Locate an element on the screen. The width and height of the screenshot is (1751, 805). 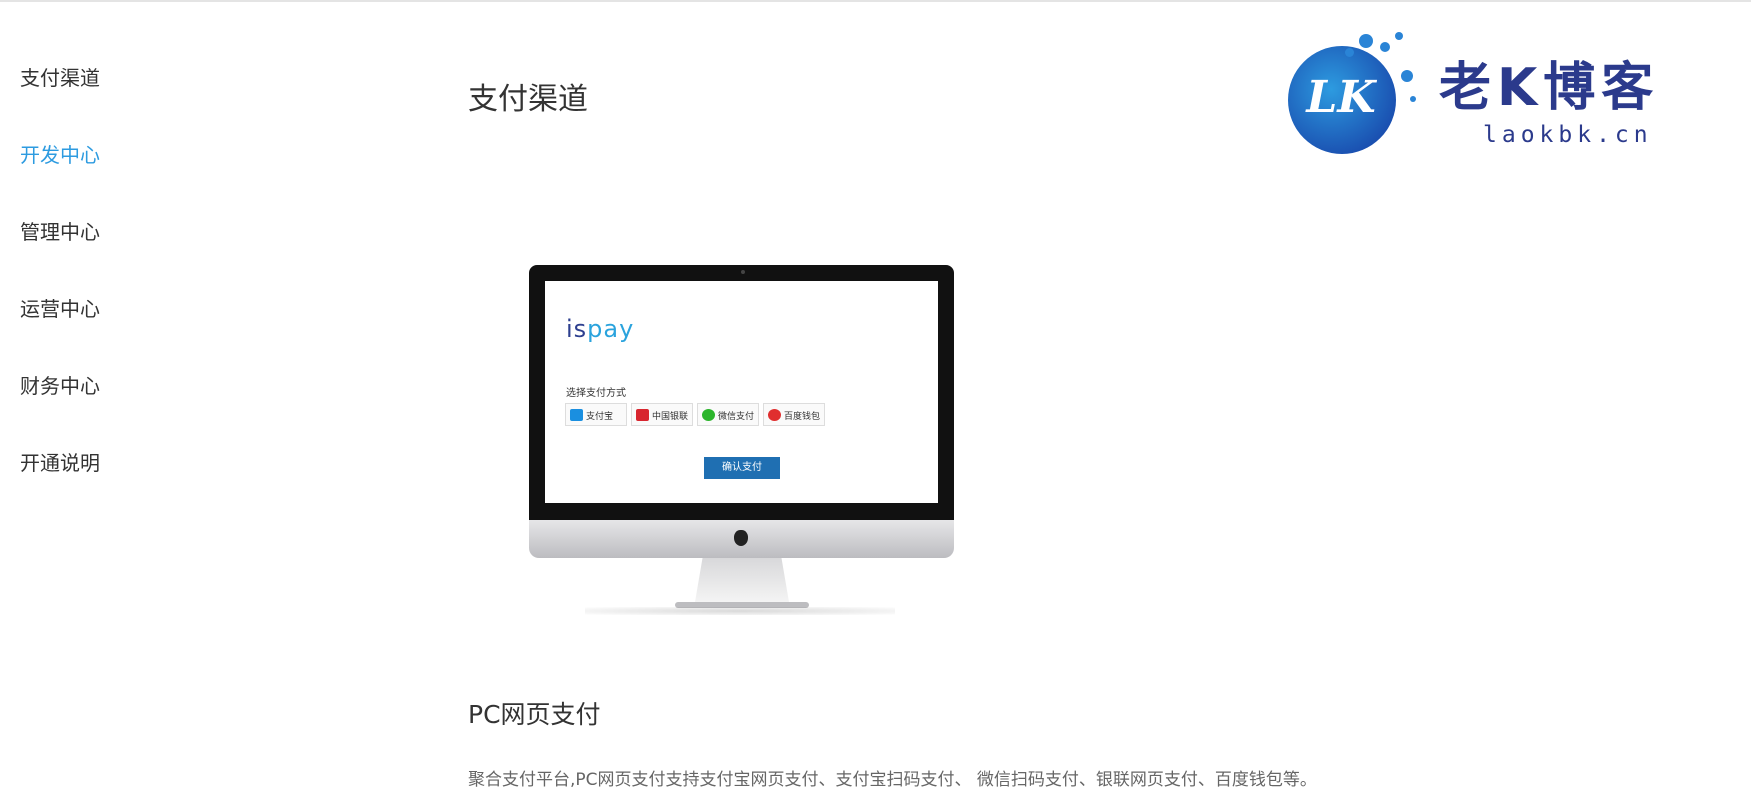
logo-mark: LK is located at coordinates (1341, 97).